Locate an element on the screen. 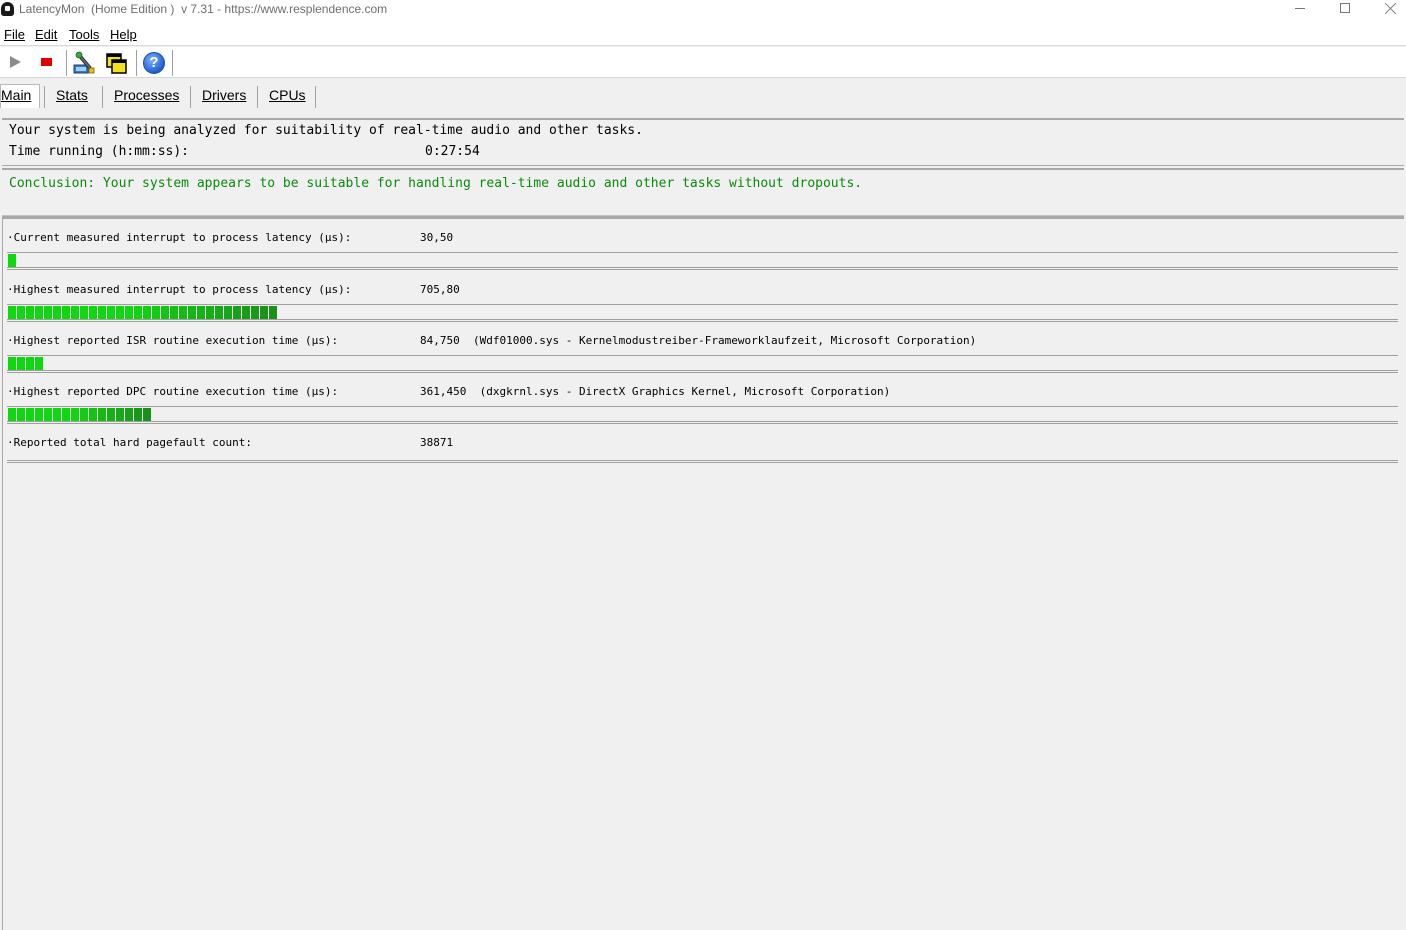 This screenshot has height=930, width=1406. current-latency-bar-fill is located at coordinates (13, 260).